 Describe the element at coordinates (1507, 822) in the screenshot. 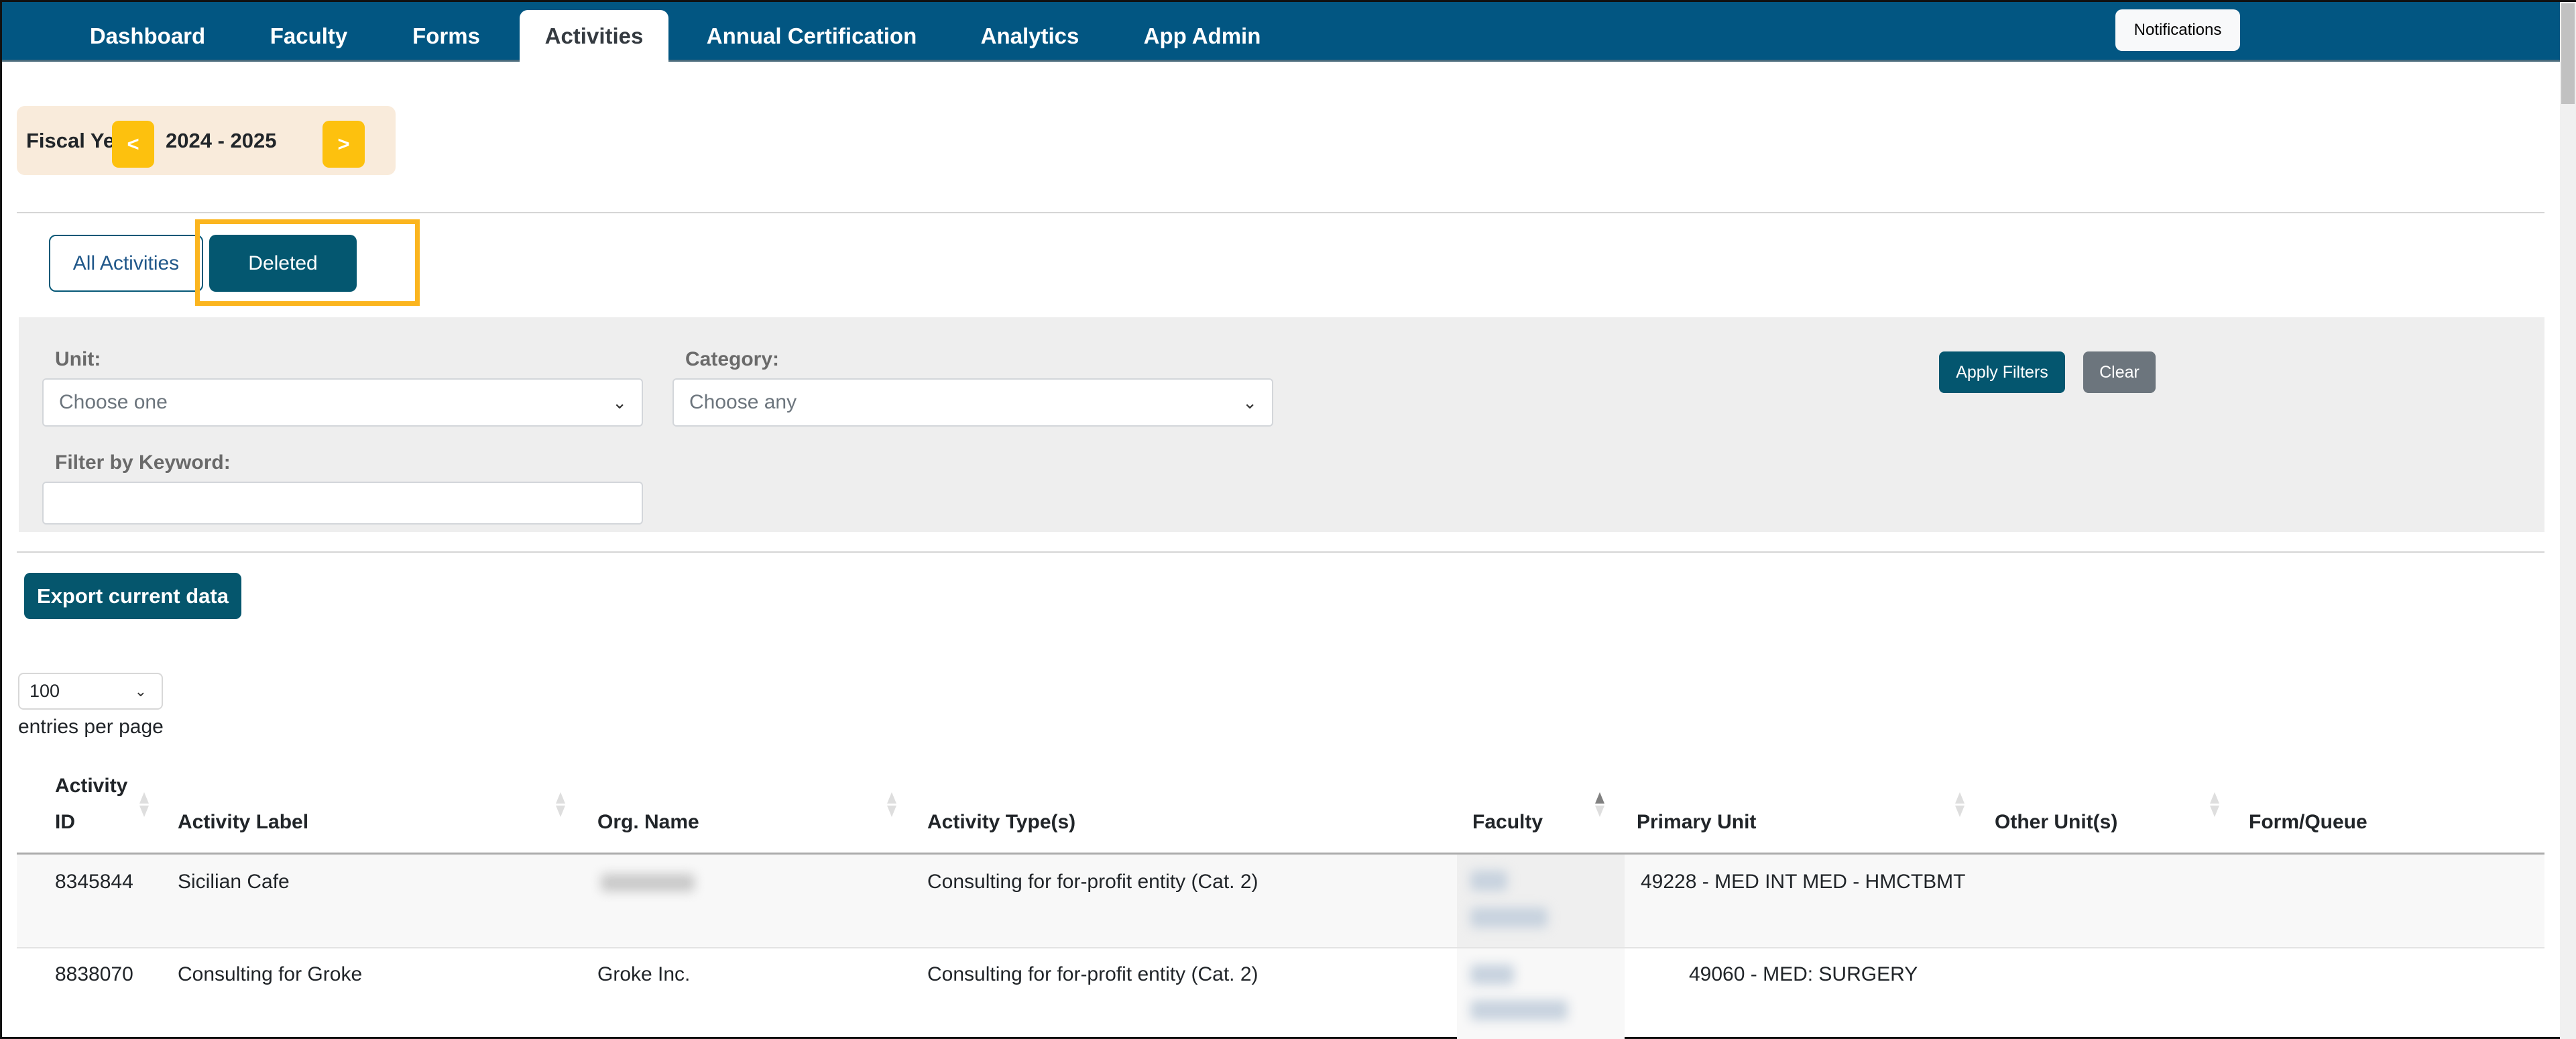

I see `column-header-faculty: Faculty` at that location.